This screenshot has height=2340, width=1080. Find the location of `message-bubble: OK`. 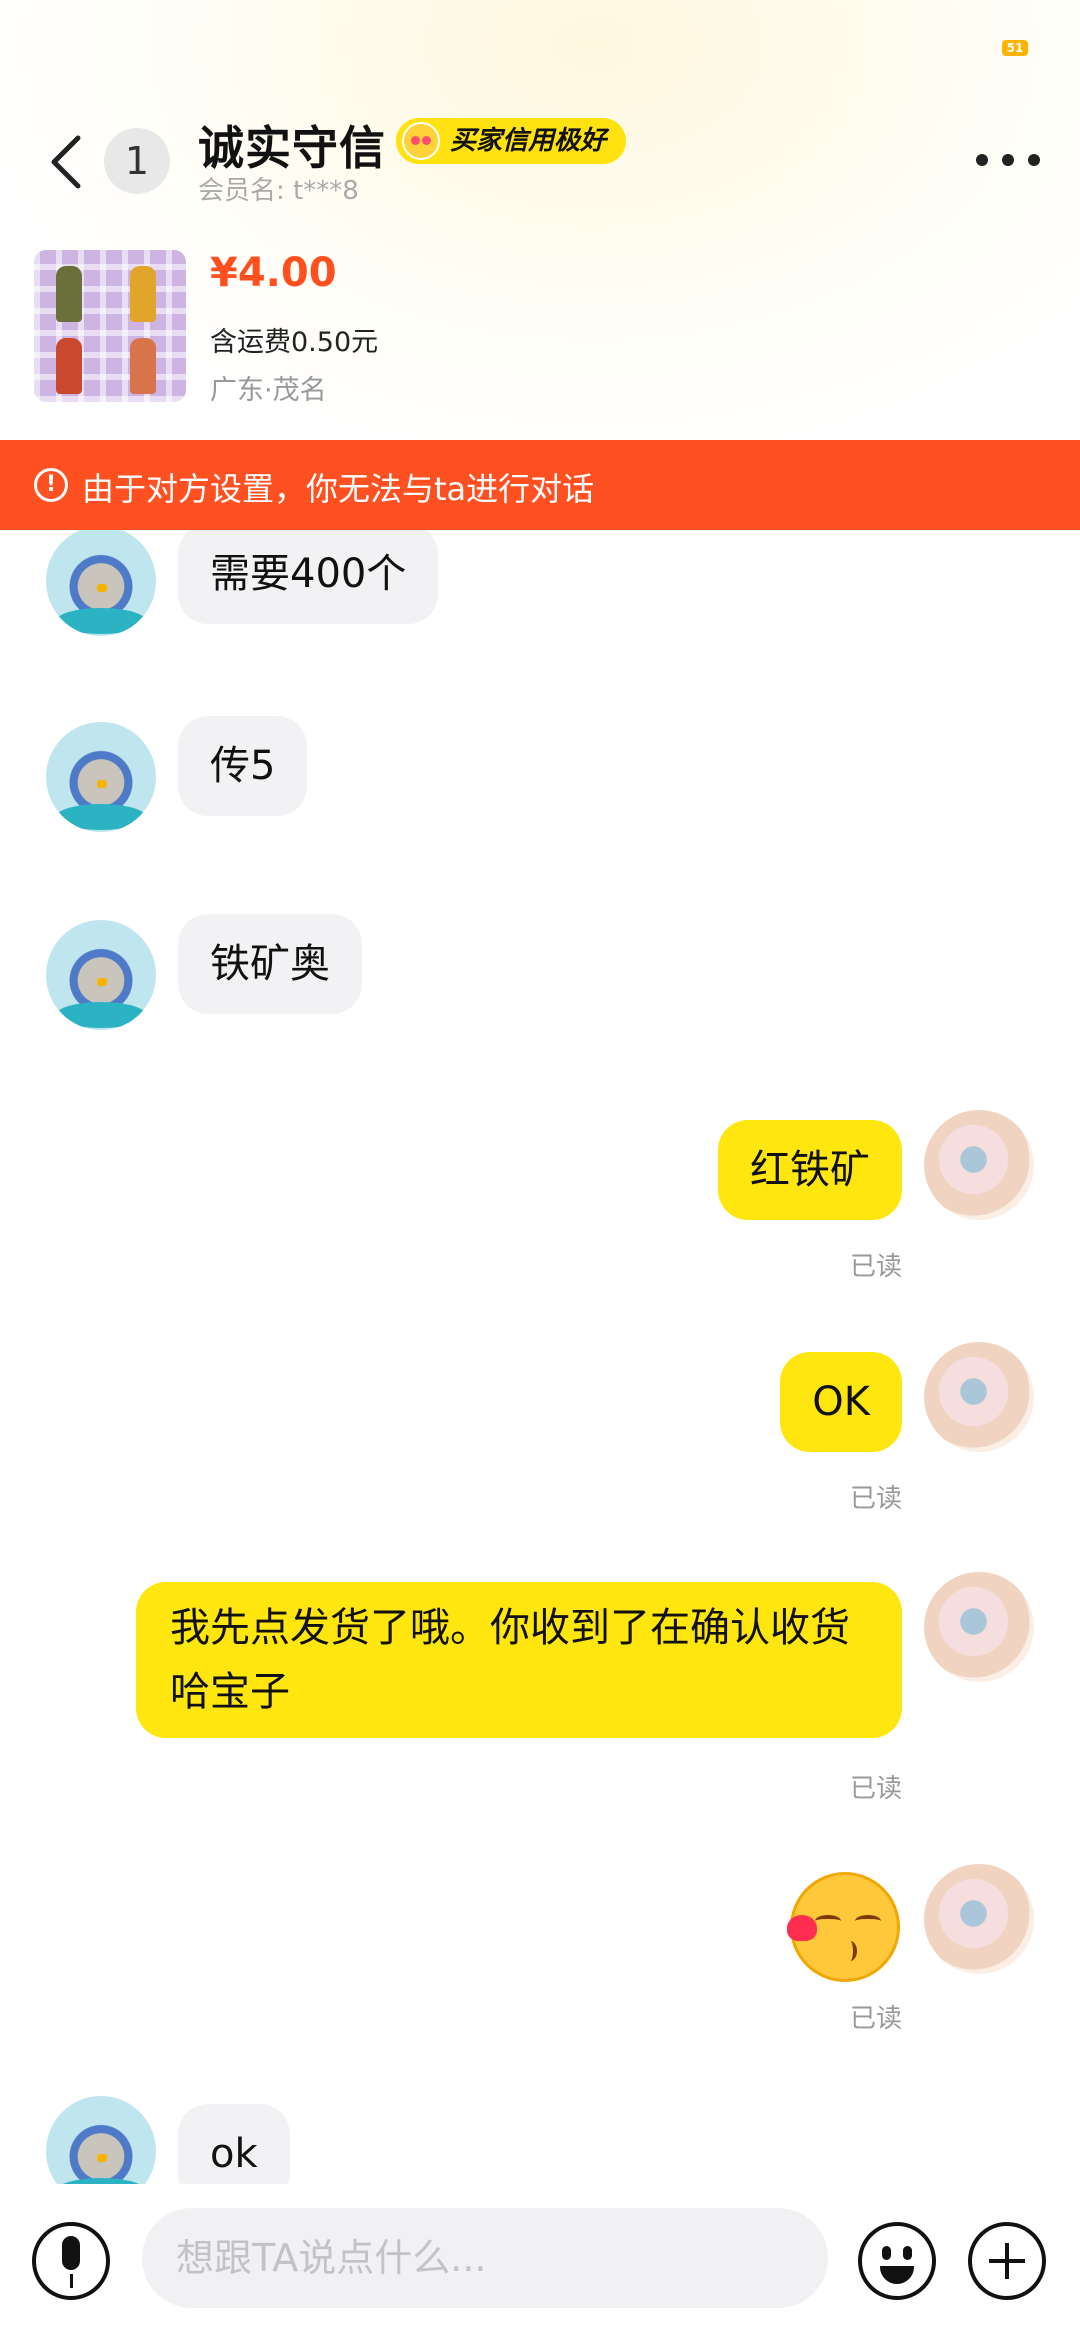

message-bubble: OK is located at coordinates (841, 1402).